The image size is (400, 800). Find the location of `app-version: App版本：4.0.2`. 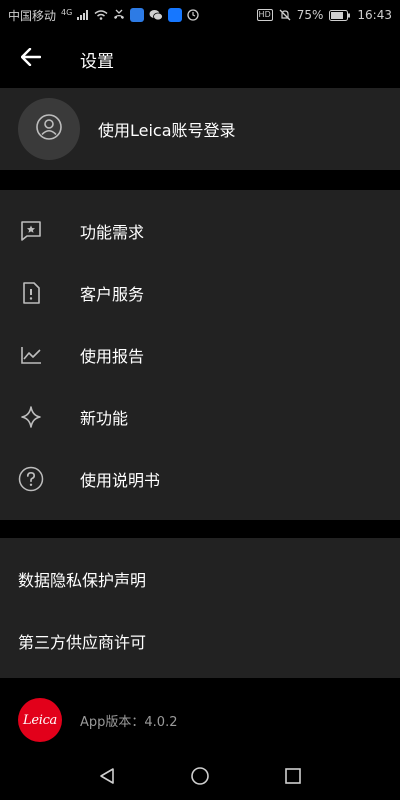

app-version: App版本：4.0.2 is located at coordinates (129, 722).